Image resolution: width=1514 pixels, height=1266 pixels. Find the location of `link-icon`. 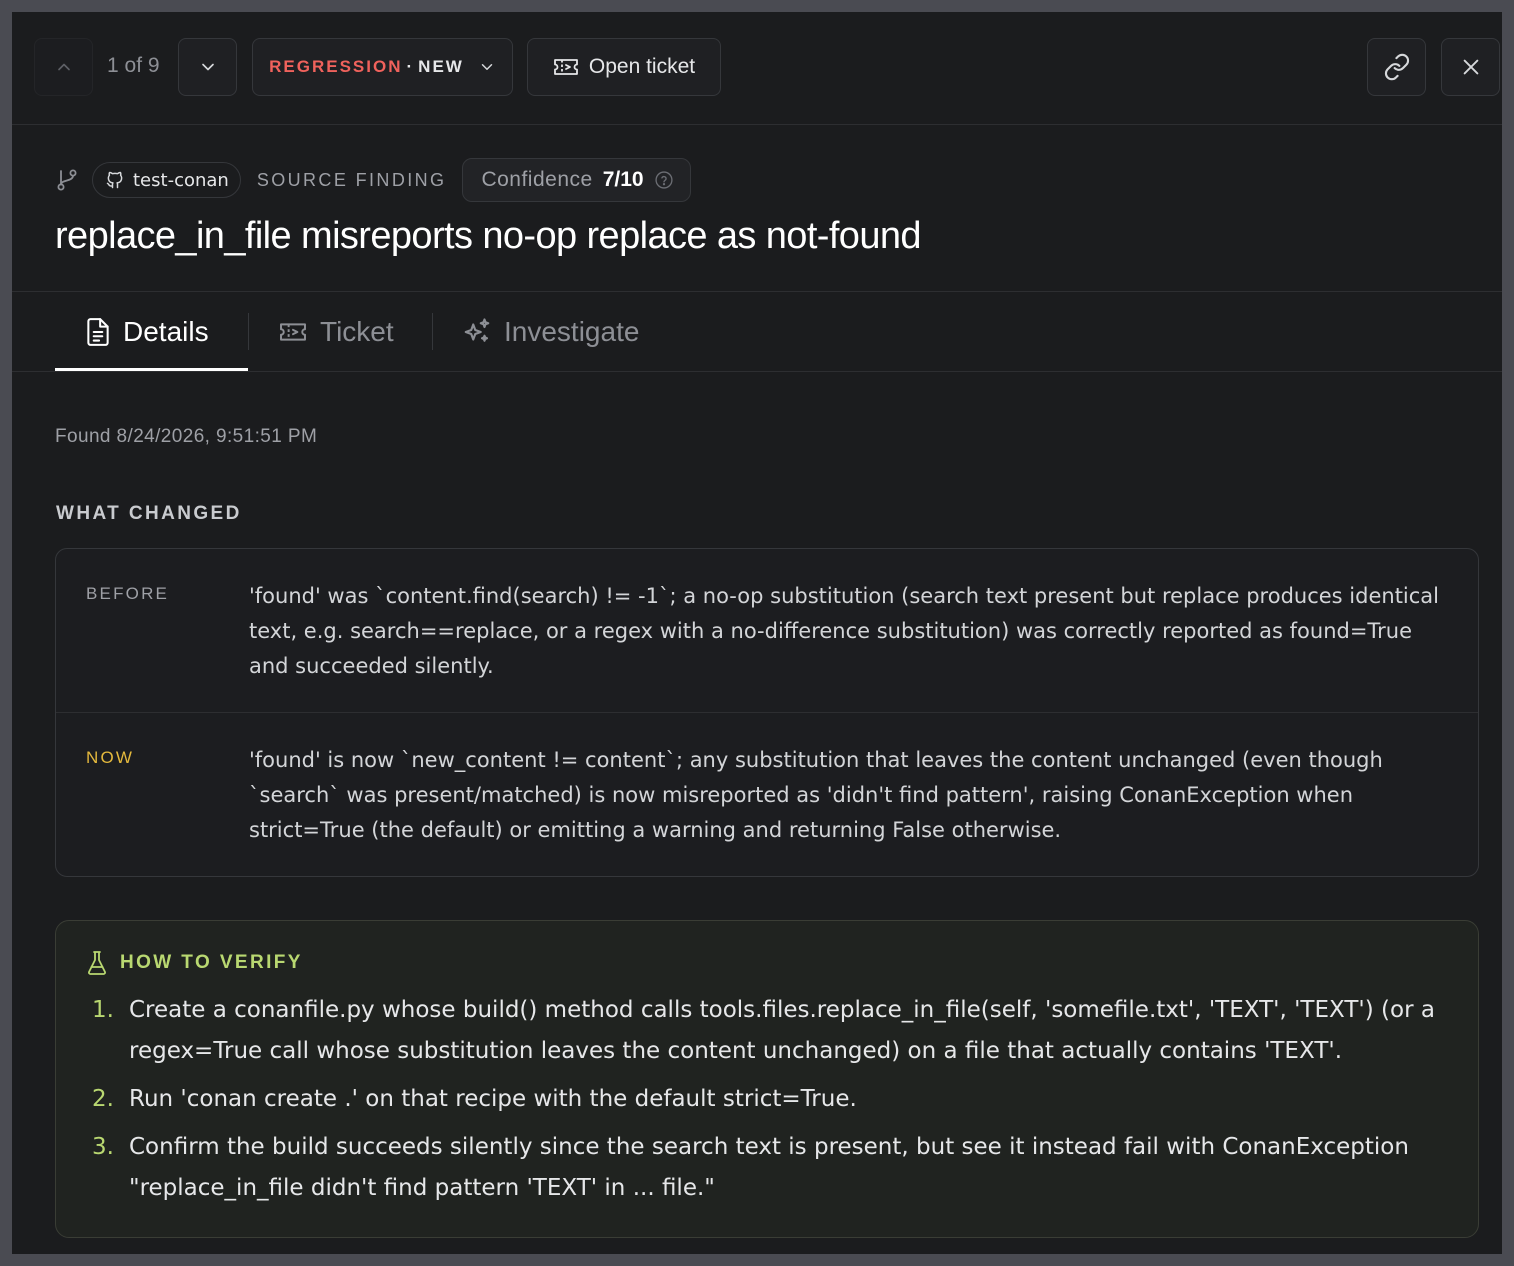

link-icon is located at coordinates (1396, 67).